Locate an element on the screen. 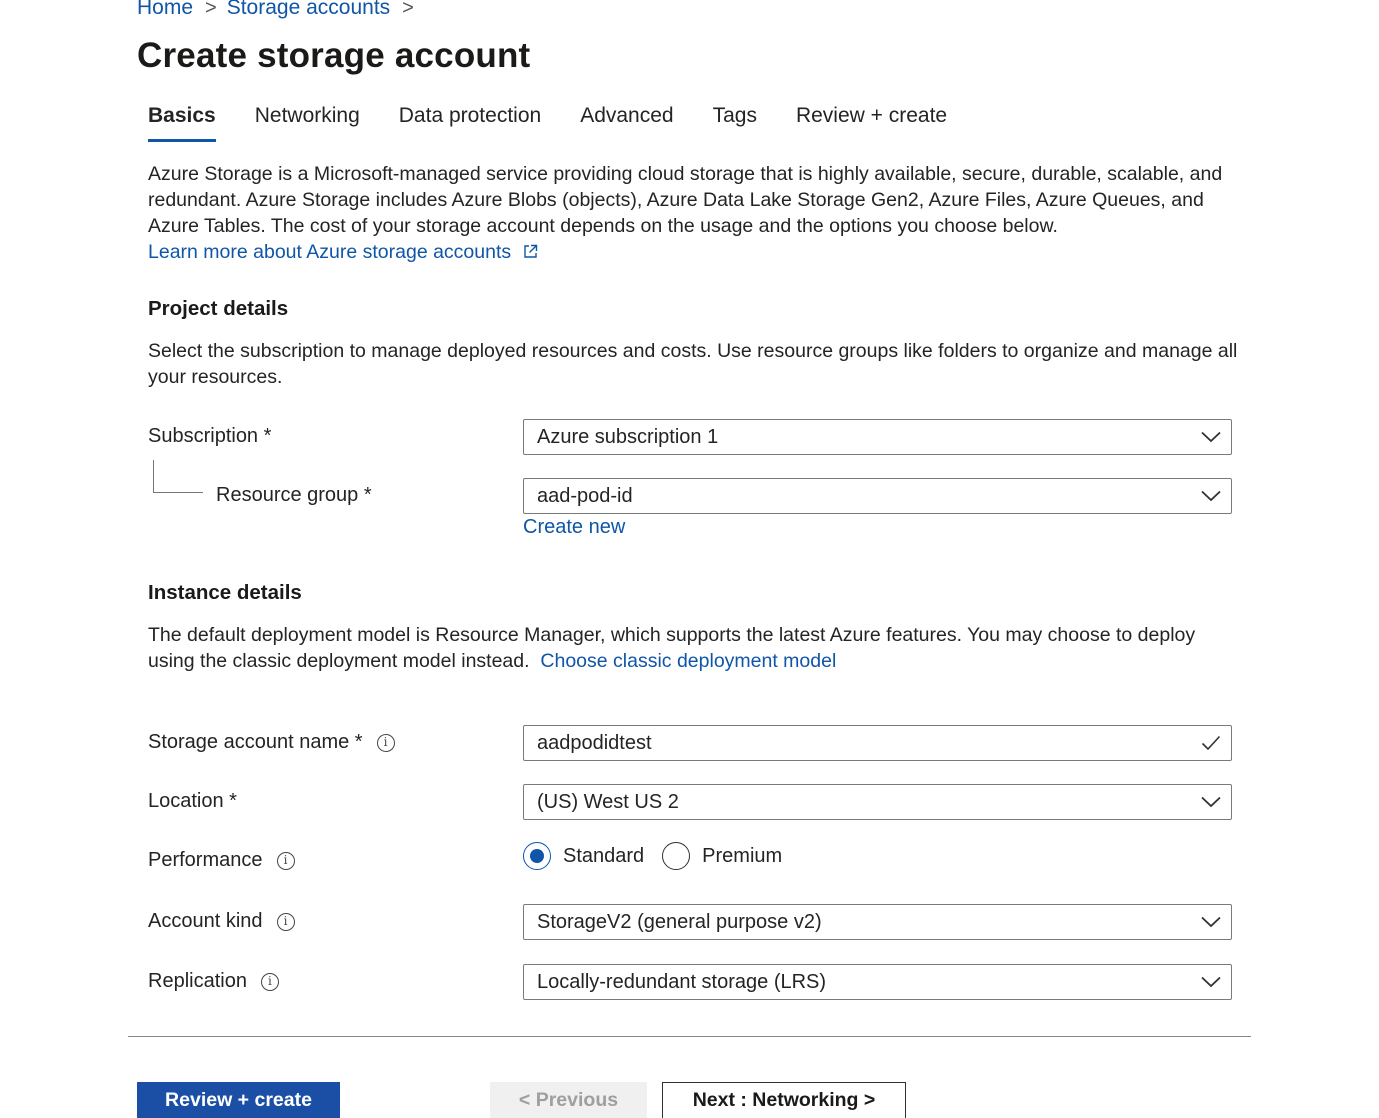 The height and width of the screenshot is (1118, 1379). storage-name-input: aadpodidtest is located at coordinates (877, 743).